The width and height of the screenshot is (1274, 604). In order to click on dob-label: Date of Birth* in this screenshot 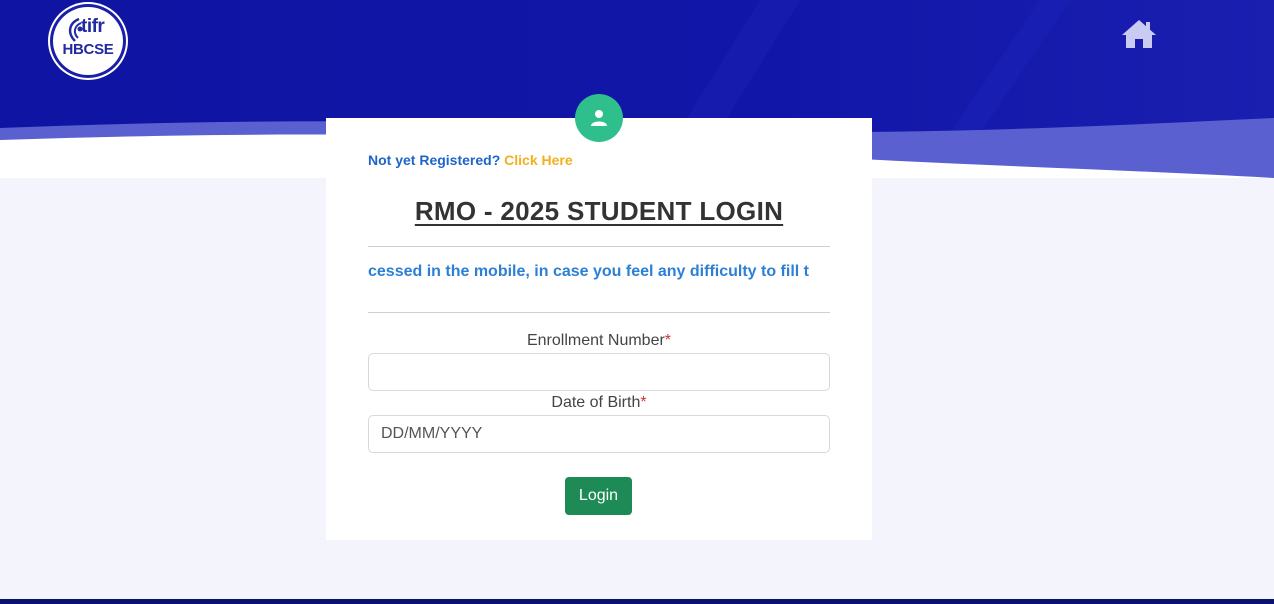, I will do `click(599, 403)`.